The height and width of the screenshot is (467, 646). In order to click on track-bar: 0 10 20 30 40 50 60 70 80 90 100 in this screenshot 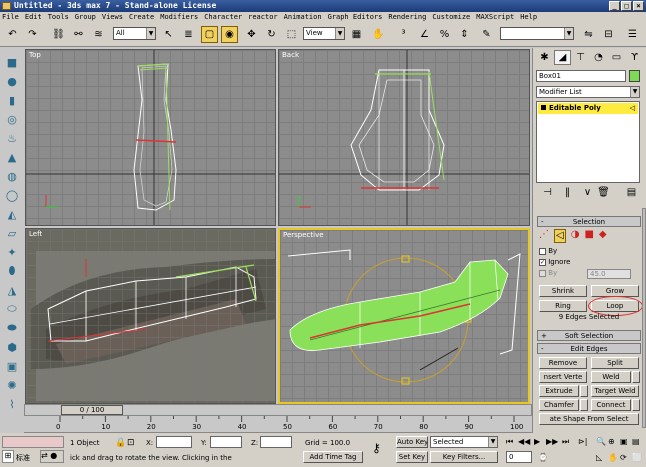, I will do `click(278, 424)`.